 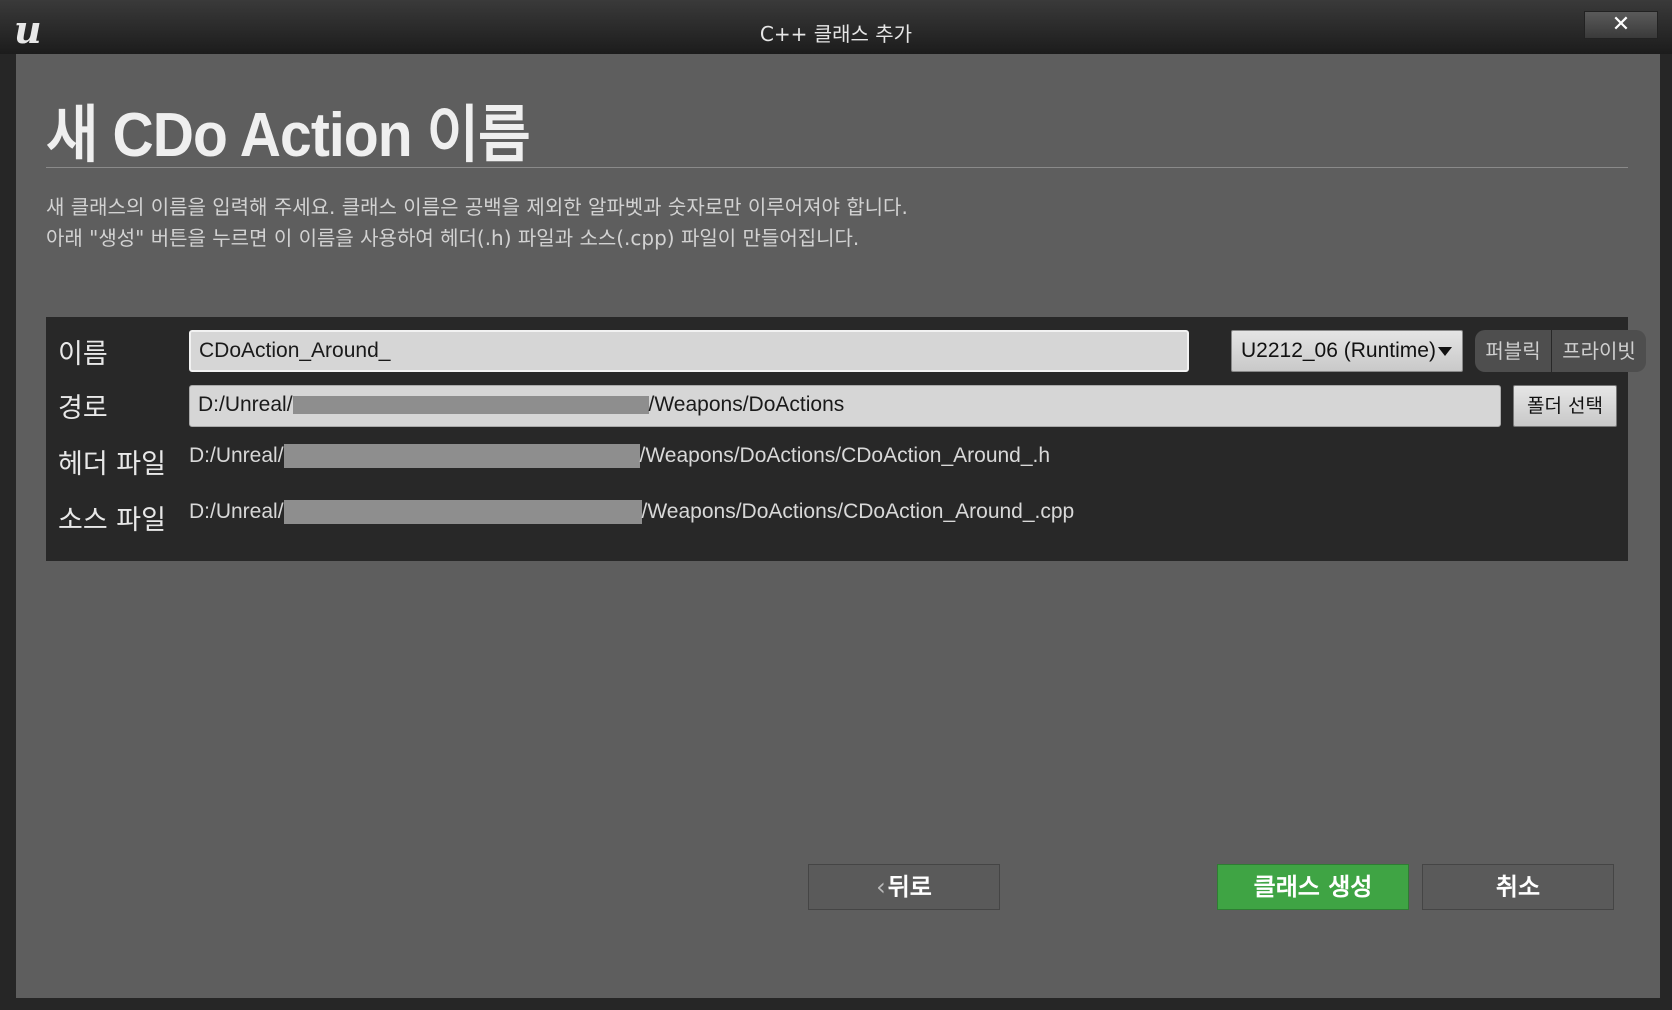 What do you see at coordinates (470, 405) in the screenshot?
I see `redacted-path-segment` at bounding box center [470, 405].